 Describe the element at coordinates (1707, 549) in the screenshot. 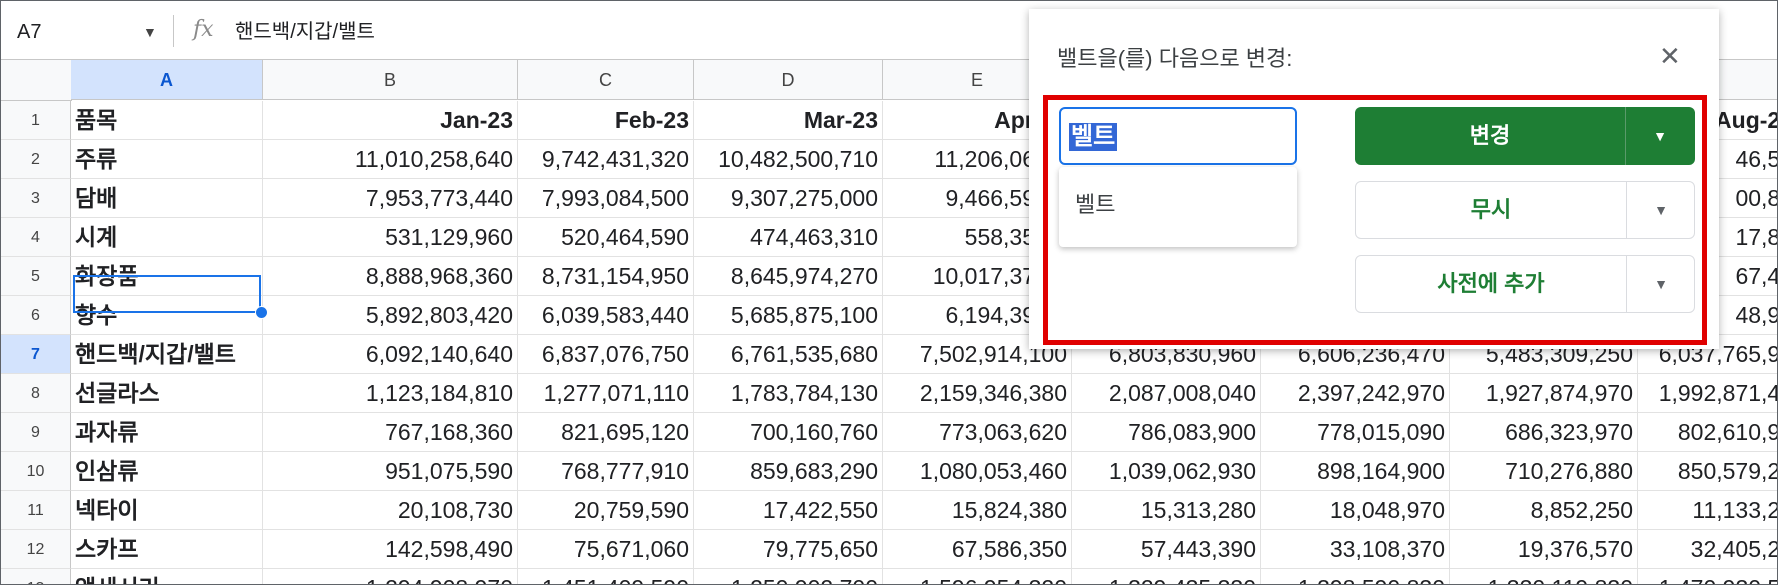

I see `table-cell: 32,405,28` at that location.